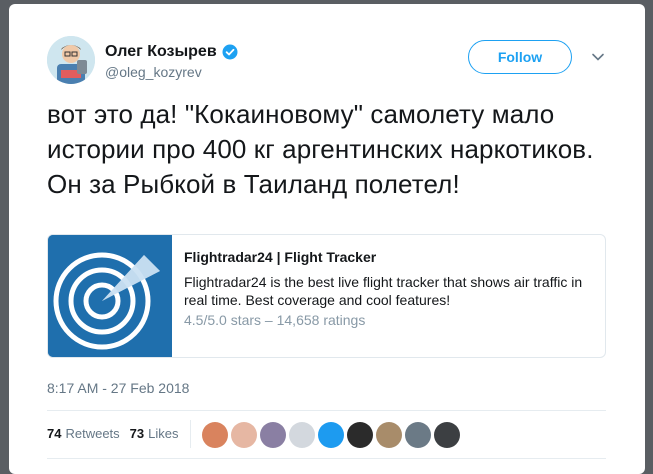 Image resolution: width=653 pixels, height=474 pixels. What do you see at coordinates (230, 52) in the screenshot?
I see `verified-badge-icon` at bounding box center [230, 52].